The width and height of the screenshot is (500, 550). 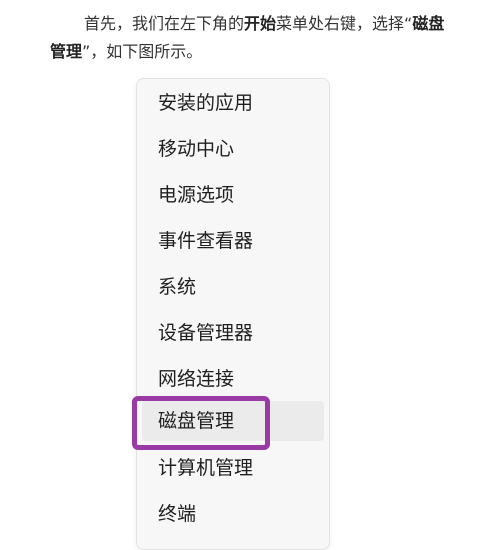 What do you see at coordinates (230, 333) in the screenshot?
I see `menu-item-device-manager: 设备管理器` at bounding box center [230, 333].